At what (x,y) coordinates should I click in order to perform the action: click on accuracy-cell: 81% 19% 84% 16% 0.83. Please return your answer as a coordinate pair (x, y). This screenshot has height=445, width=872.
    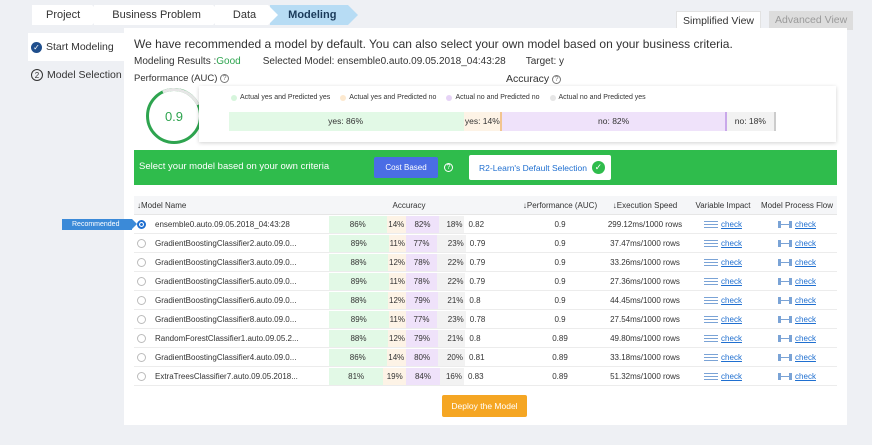
    Looking at the image, I should click on (409, 376).